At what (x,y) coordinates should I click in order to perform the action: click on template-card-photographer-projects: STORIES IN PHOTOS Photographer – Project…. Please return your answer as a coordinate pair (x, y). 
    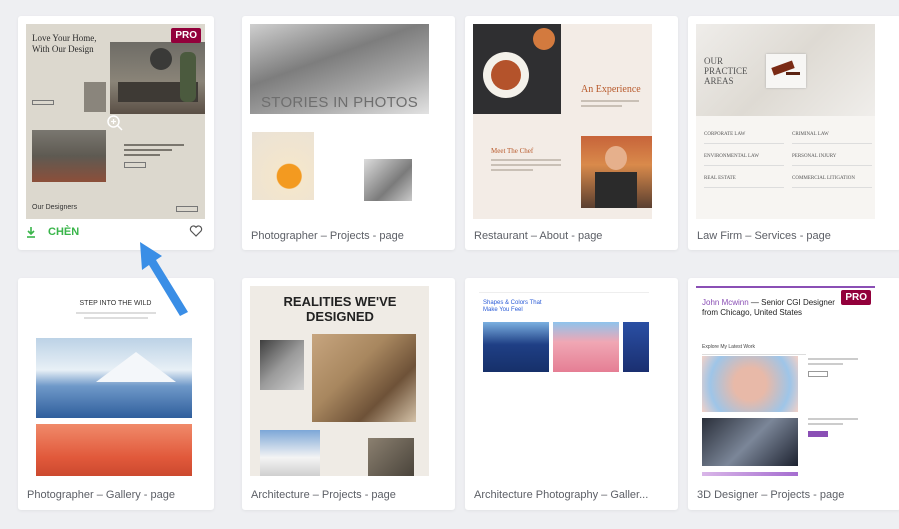
    Looking at the image, I should click on (348, 133).